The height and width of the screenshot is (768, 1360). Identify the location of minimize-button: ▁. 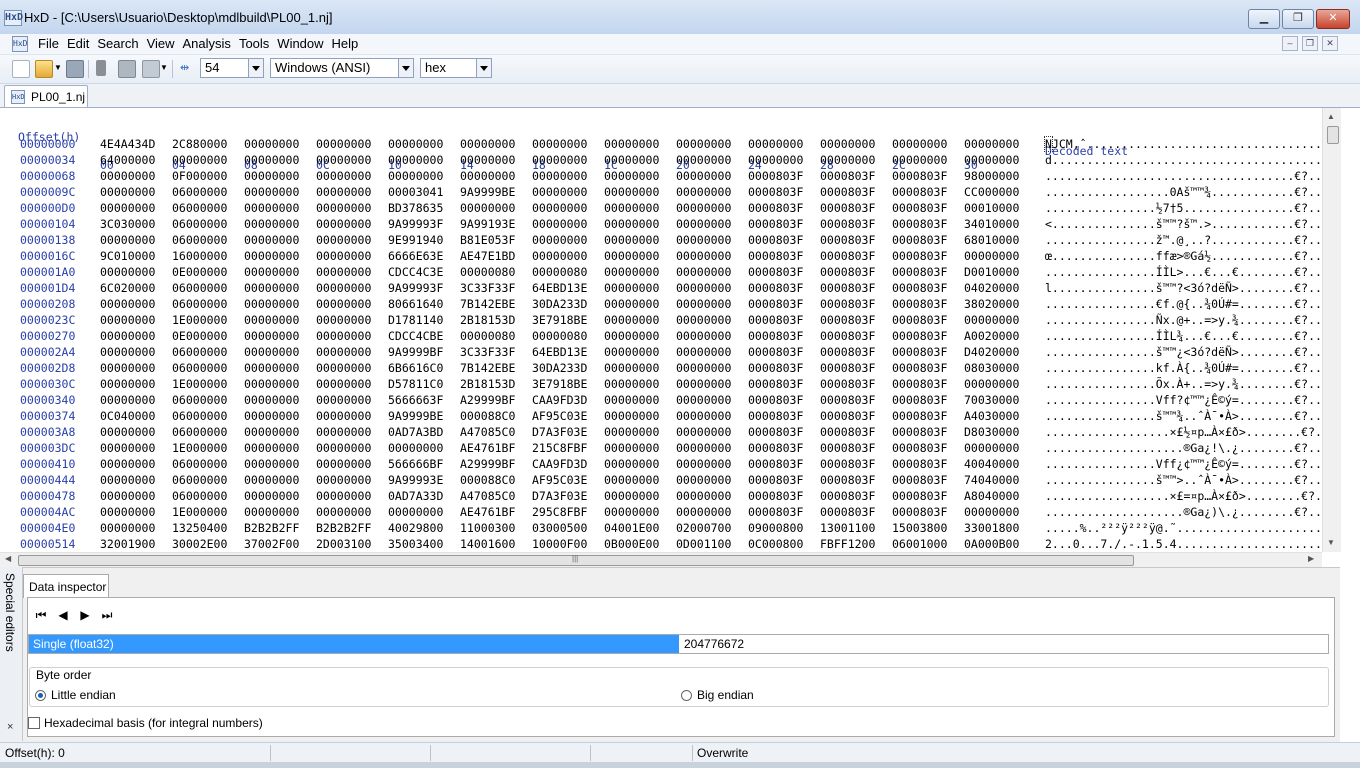
(1264, 19).